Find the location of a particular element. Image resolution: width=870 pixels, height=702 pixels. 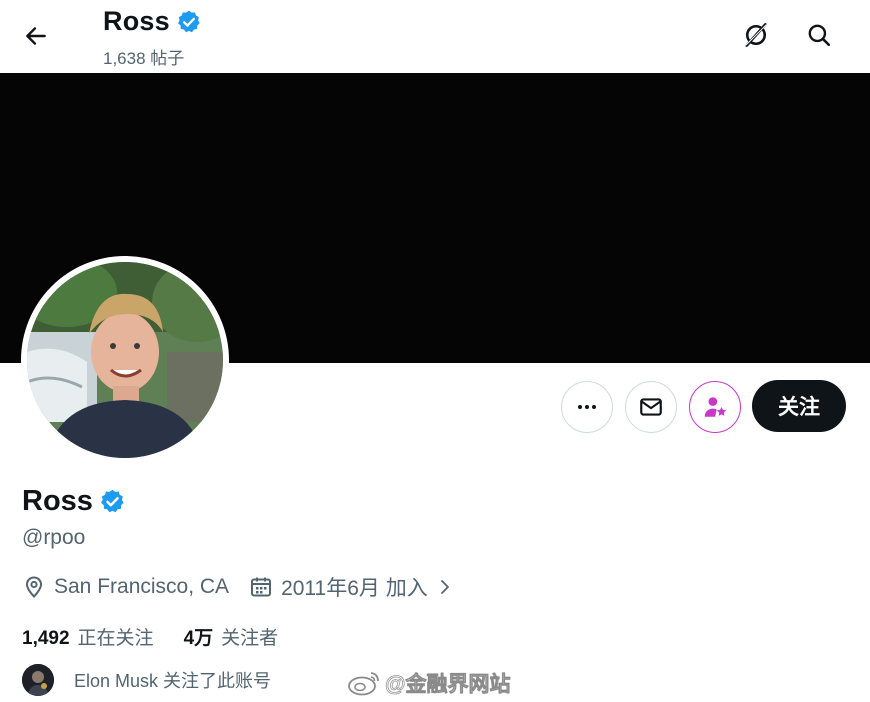

follow-button: 关注 is located at coordinates (799, 406).